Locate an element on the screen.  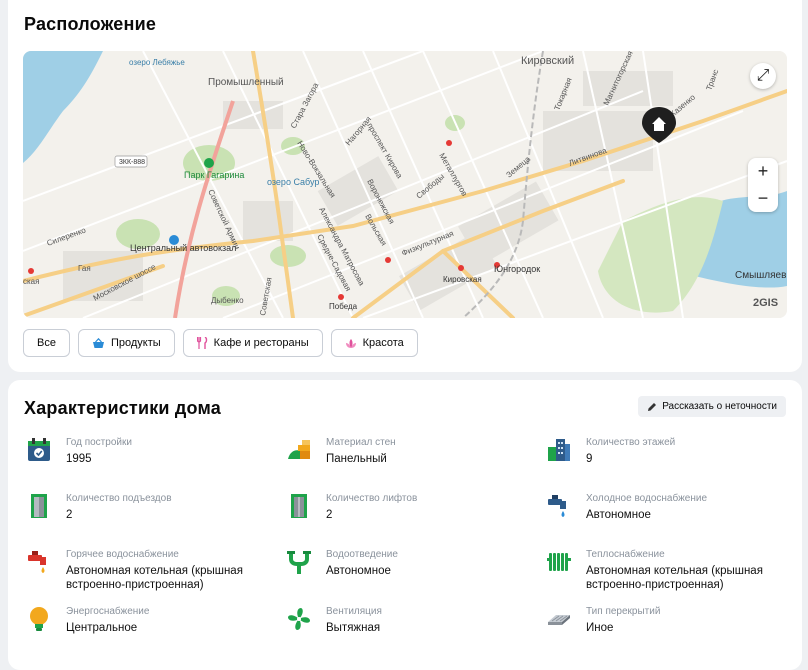
filter-label: Все is located at coordinates (46, 343).